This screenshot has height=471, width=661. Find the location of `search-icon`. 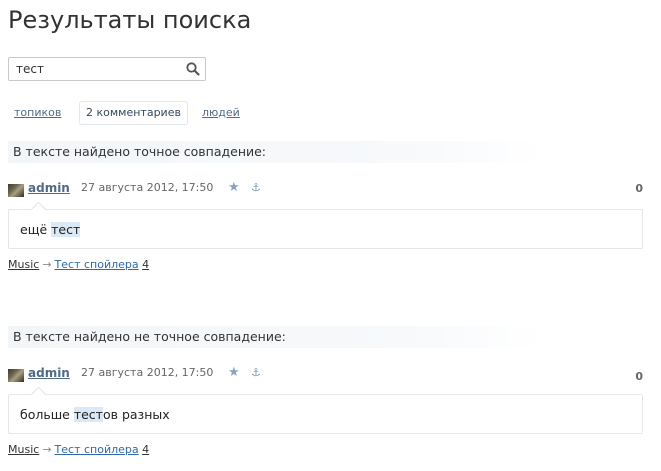

search-icon is located at coordinates (193, 69).